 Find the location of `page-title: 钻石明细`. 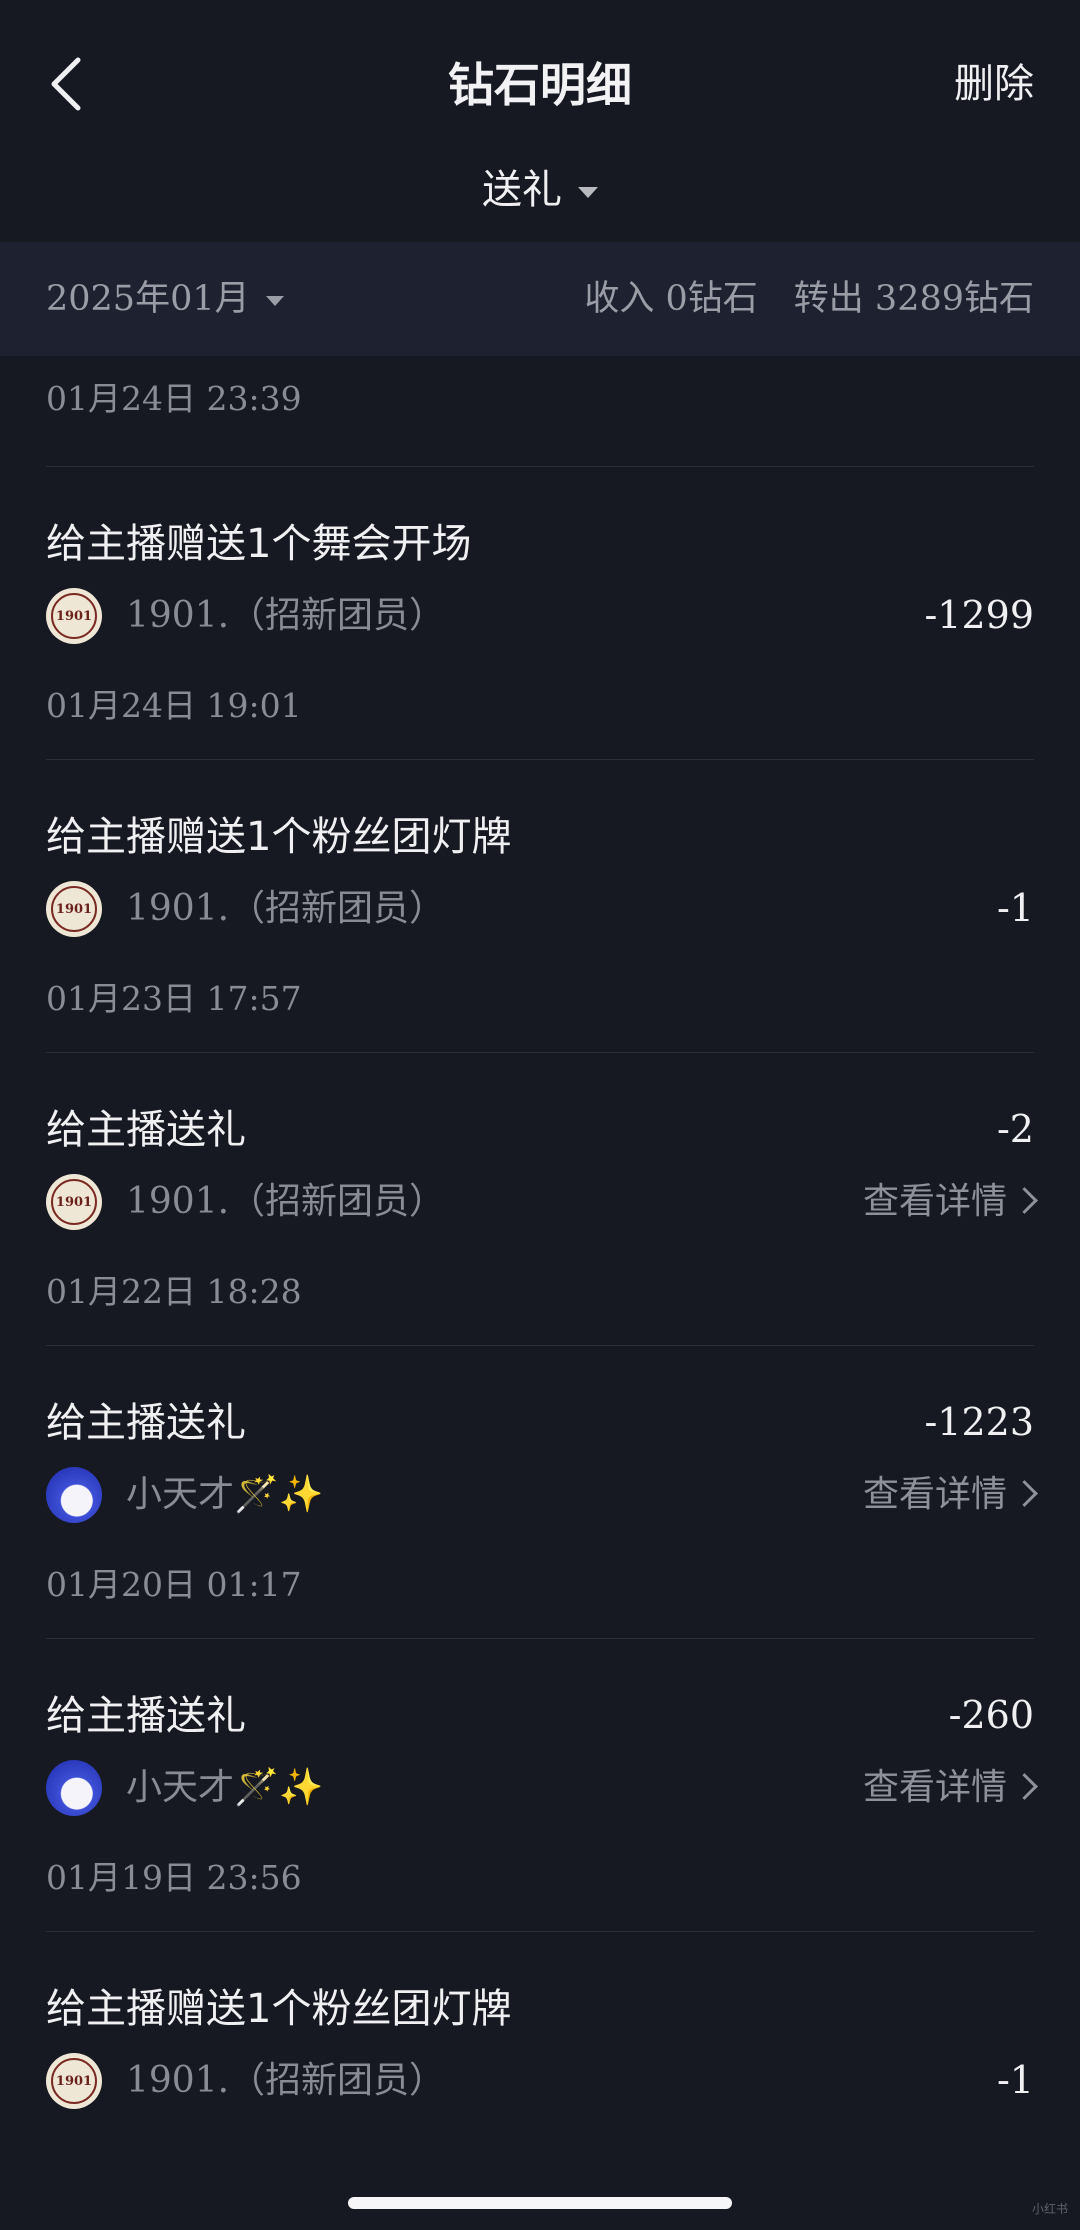

page-title: 钻石明细 is located at coordinates (540, 85).